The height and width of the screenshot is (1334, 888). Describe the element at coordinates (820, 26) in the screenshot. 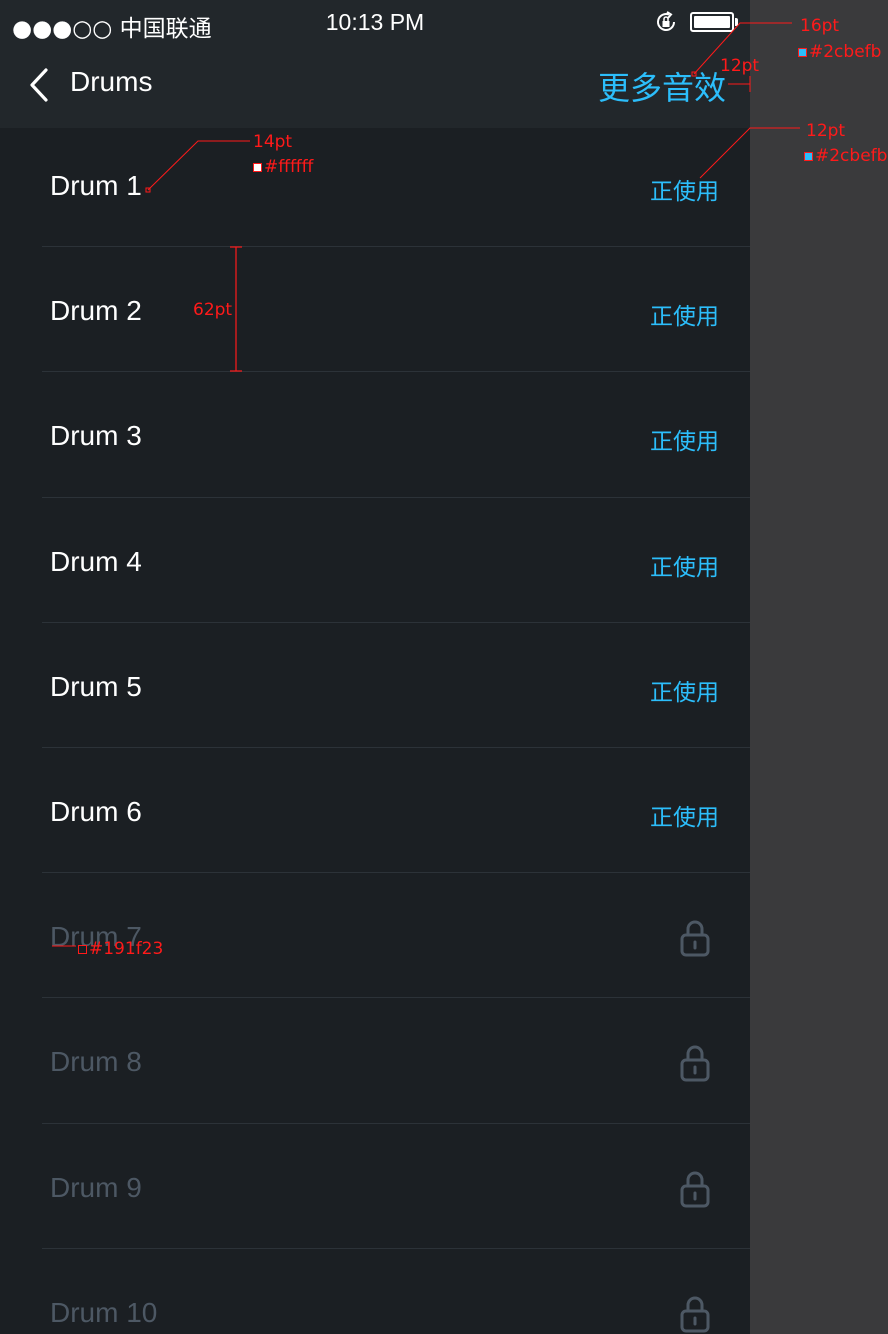

I see `annotation-title-size: 16pt` at that location.